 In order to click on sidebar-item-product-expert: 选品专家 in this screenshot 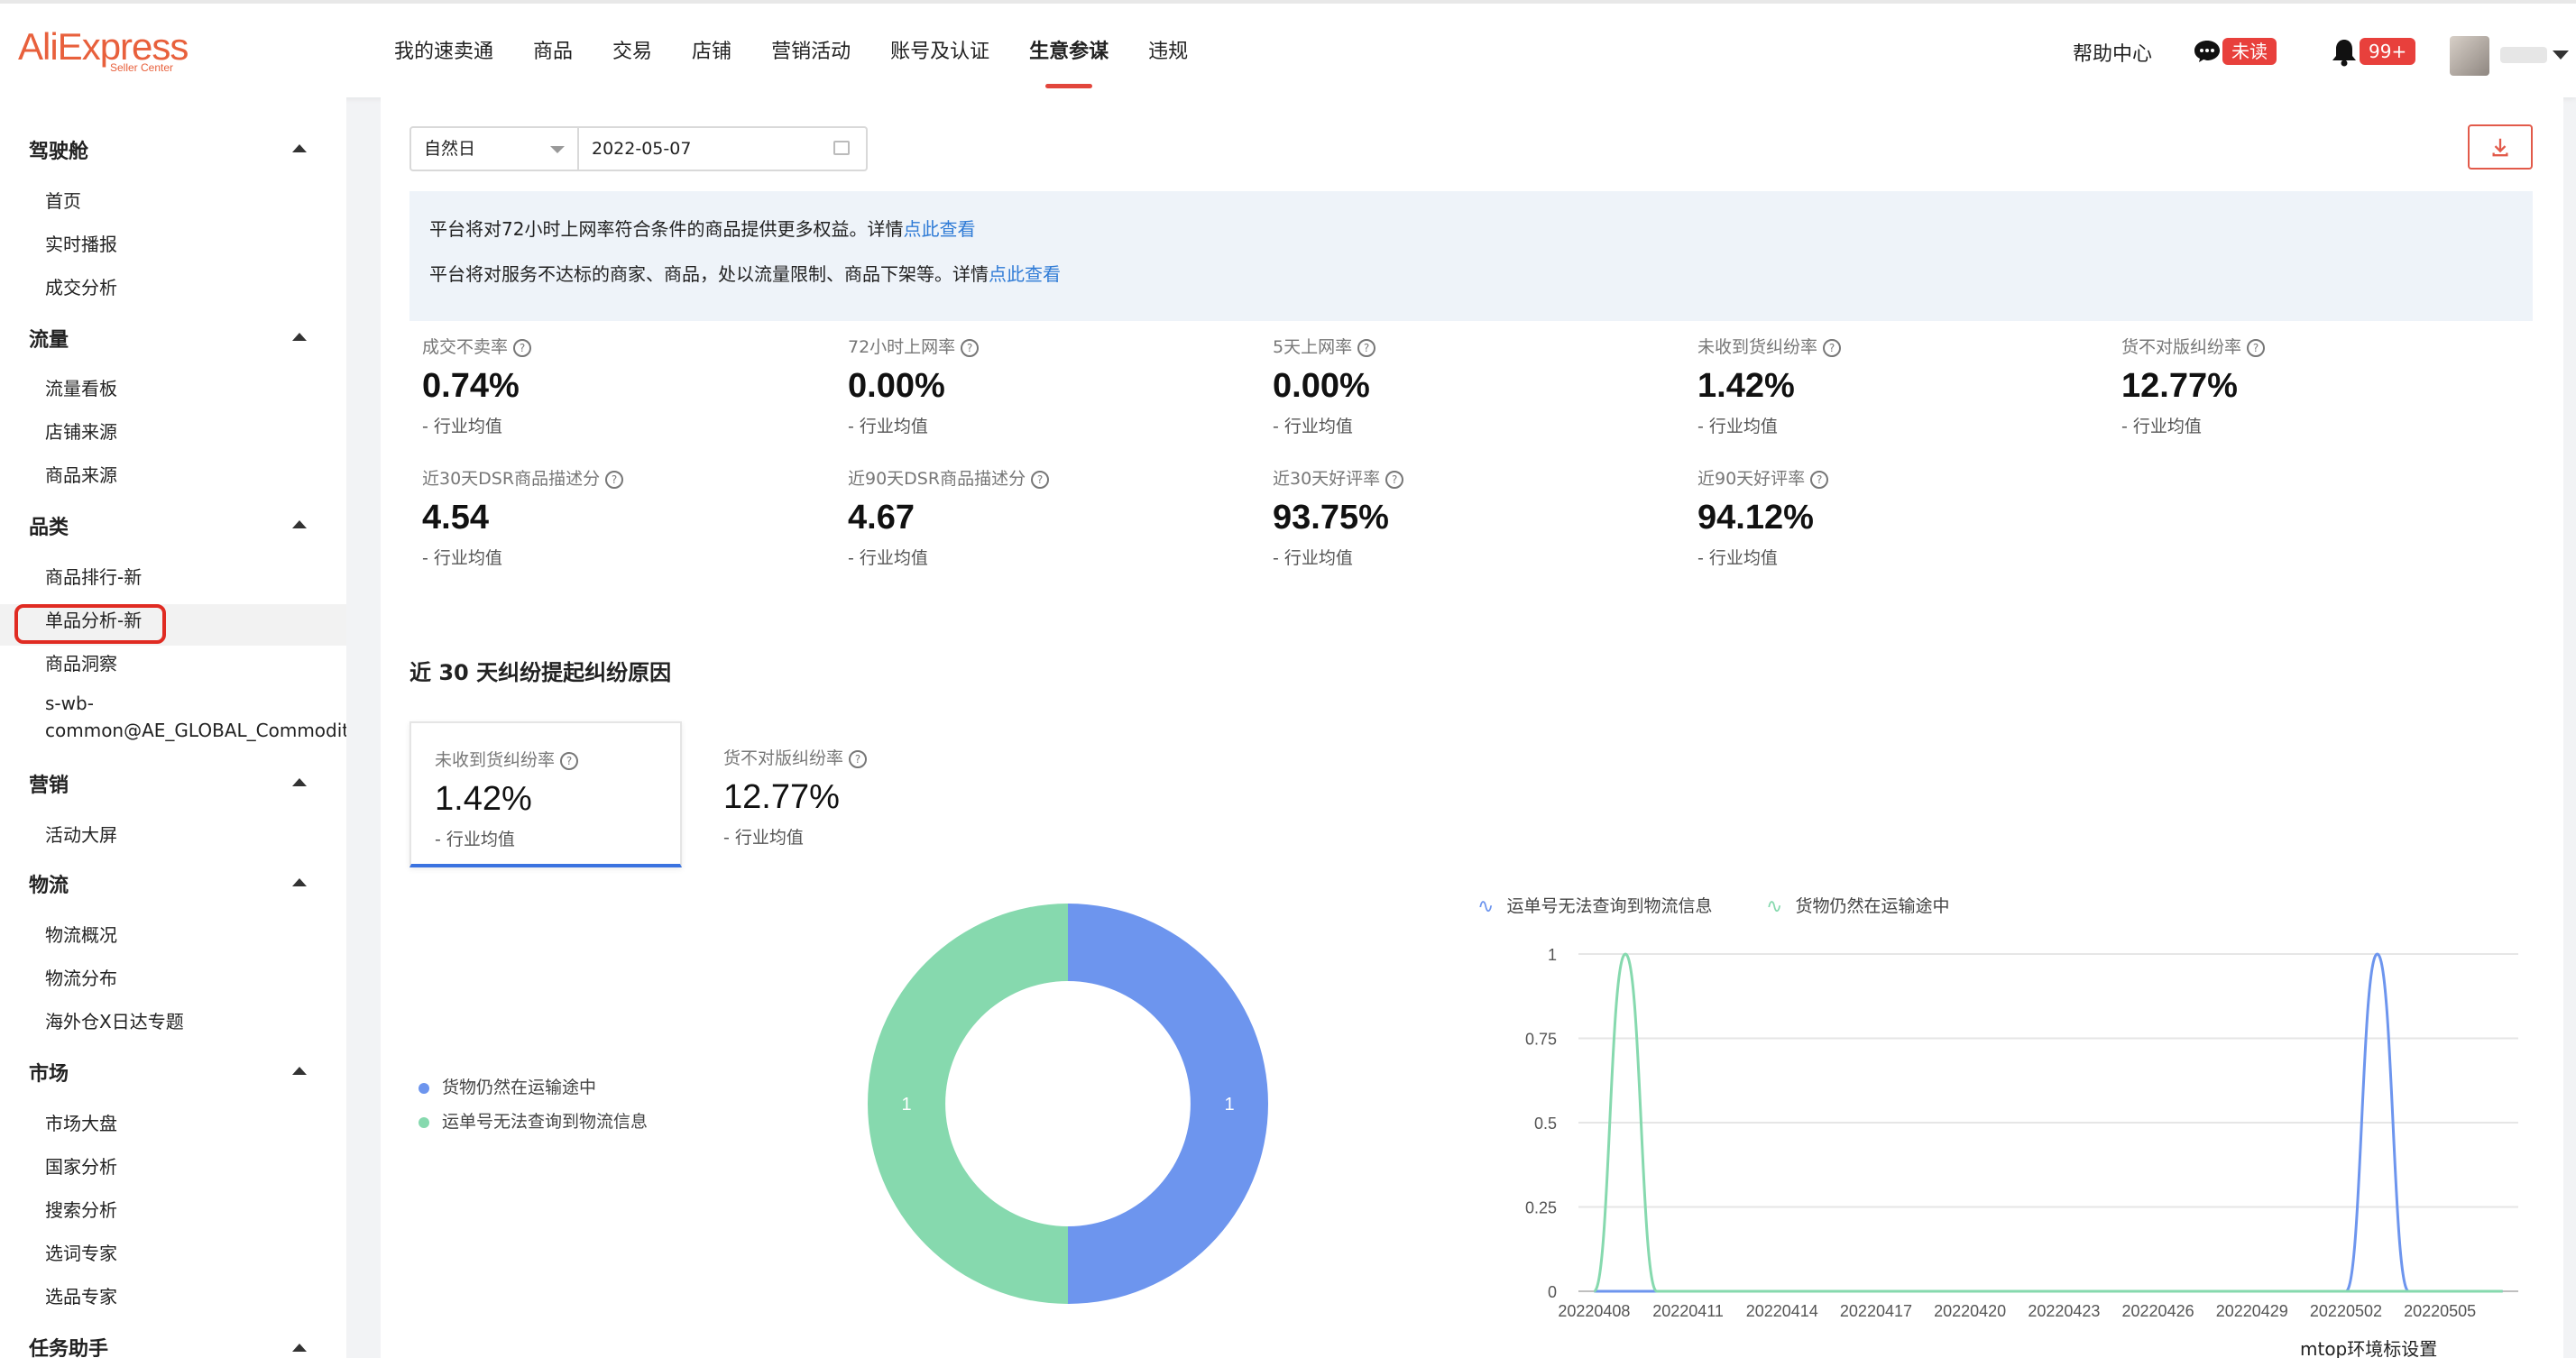, I will do `click(81, 1295)`.